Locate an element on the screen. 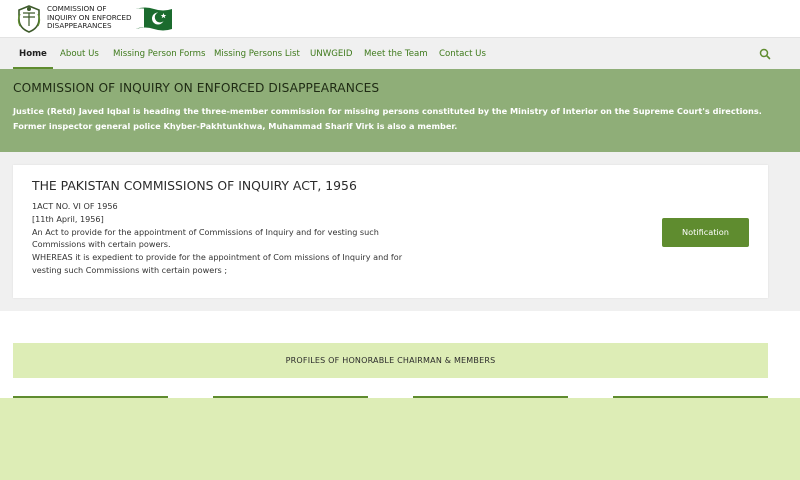 The height and width of the screenshot is (480, 800). pakistan-flag-icon is located at coordinates (154, 19).